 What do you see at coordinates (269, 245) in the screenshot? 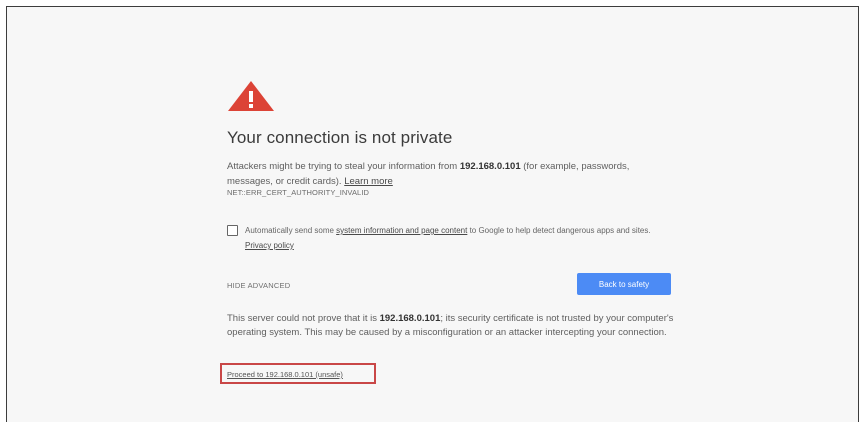
I see `privacy-policy-link: Privacy policy` at bounding box center [269, 245].